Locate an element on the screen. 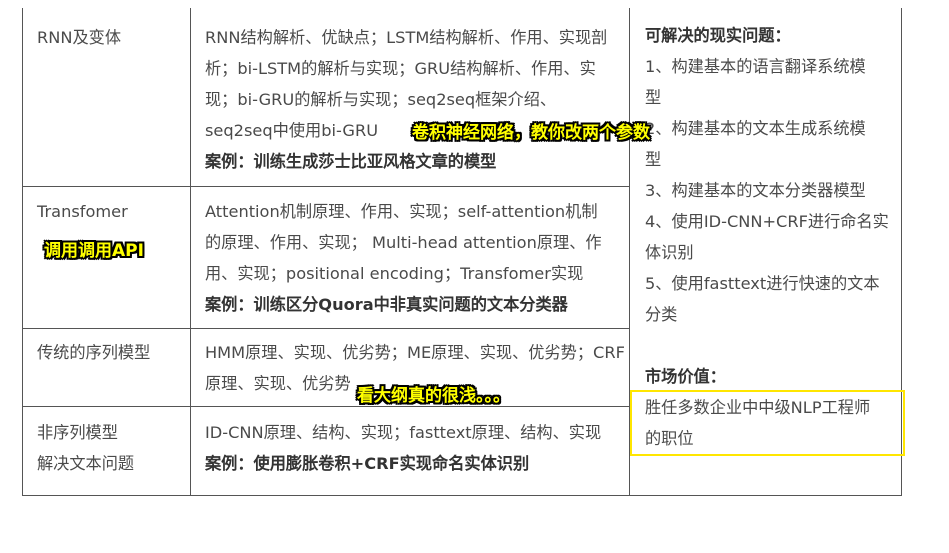 This screenshot has width=949, height=553. case-line: 案例：训练生成莎士比亚风格文章的模型 is located at coordinates (351, 161).